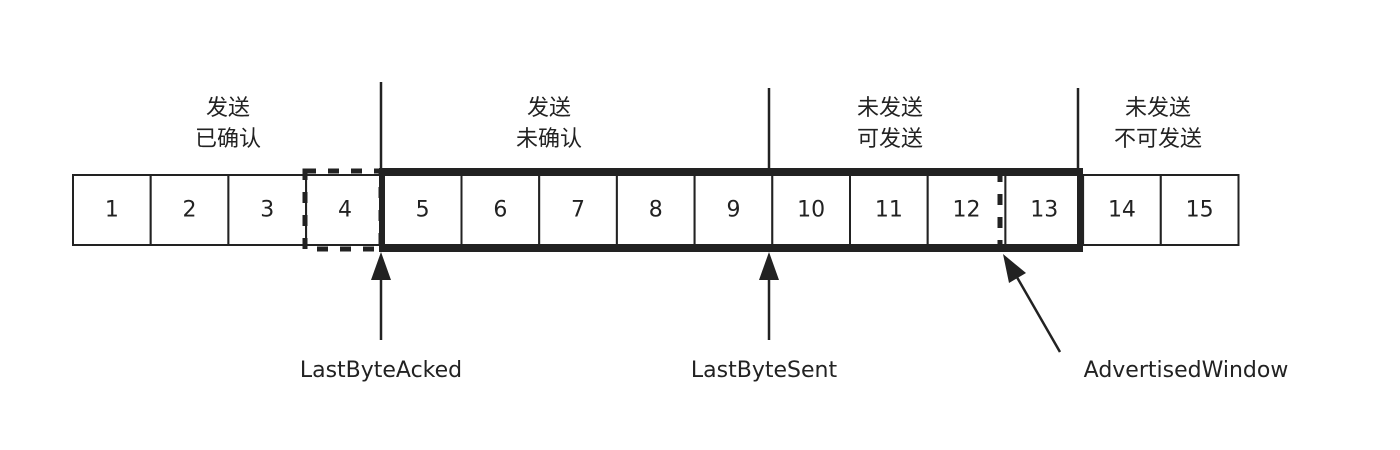 This screenshot has width=1400, height=450. Describe the element at coordinates (381, 266) in the screenshot. I see `last-byte-acked-arrow-head` at that location.